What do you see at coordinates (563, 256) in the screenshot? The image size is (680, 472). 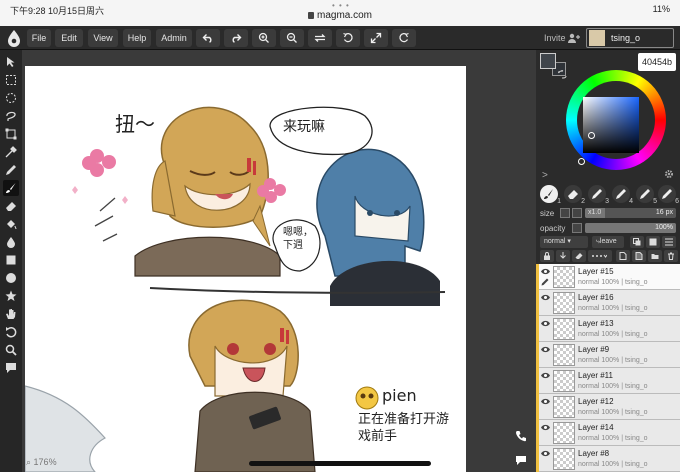 I see `merge-down-button` at bounding box center [563, 256].